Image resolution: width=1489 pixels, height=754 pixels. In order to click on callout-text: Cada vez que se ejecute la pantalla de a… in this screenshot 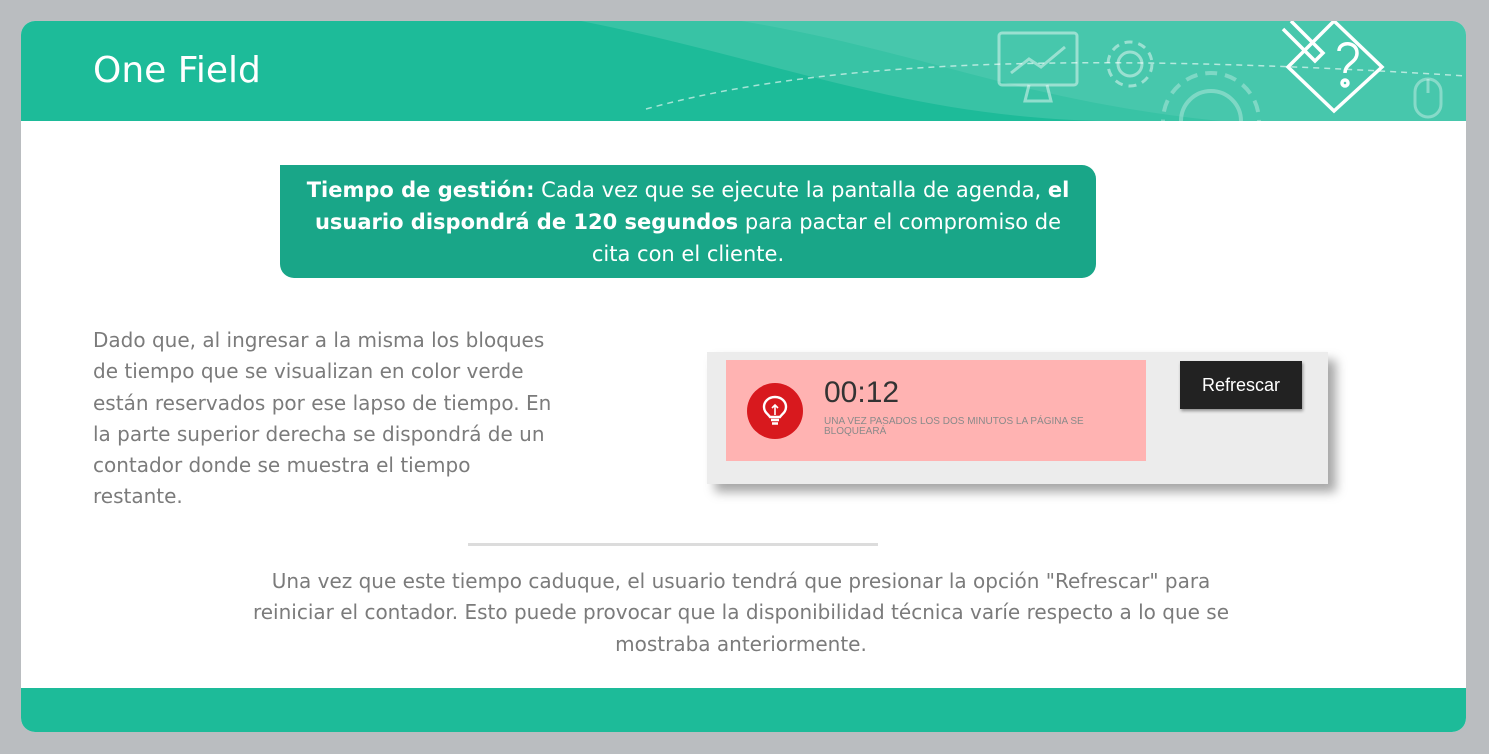, I will do `click(791, 190)`.